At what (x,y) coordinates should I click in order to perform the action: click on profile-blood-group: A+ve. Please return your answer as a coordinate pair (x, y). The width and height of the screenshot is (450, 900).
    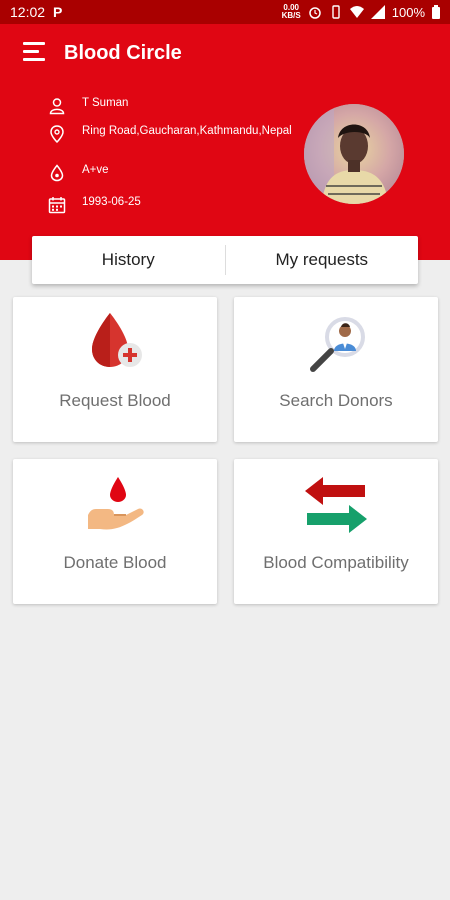
    Looking at the image, I should click on (95, 170).